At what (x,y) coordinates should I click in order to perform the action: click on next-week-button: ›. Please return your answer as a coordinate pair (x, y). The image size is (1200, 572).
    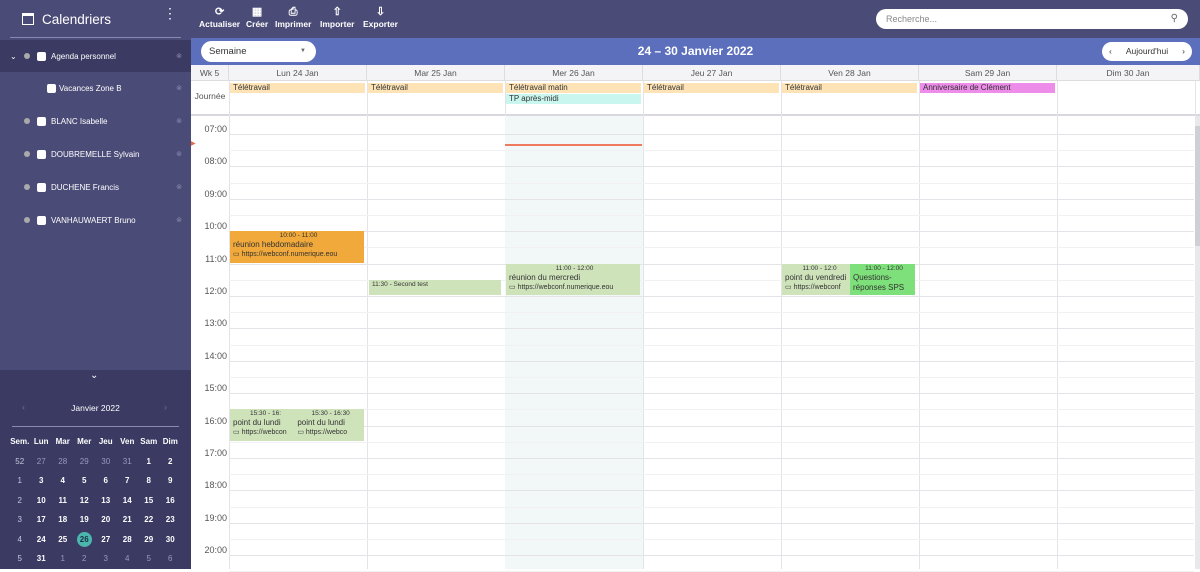
    Looking at the image, I should click on (1183, 51).